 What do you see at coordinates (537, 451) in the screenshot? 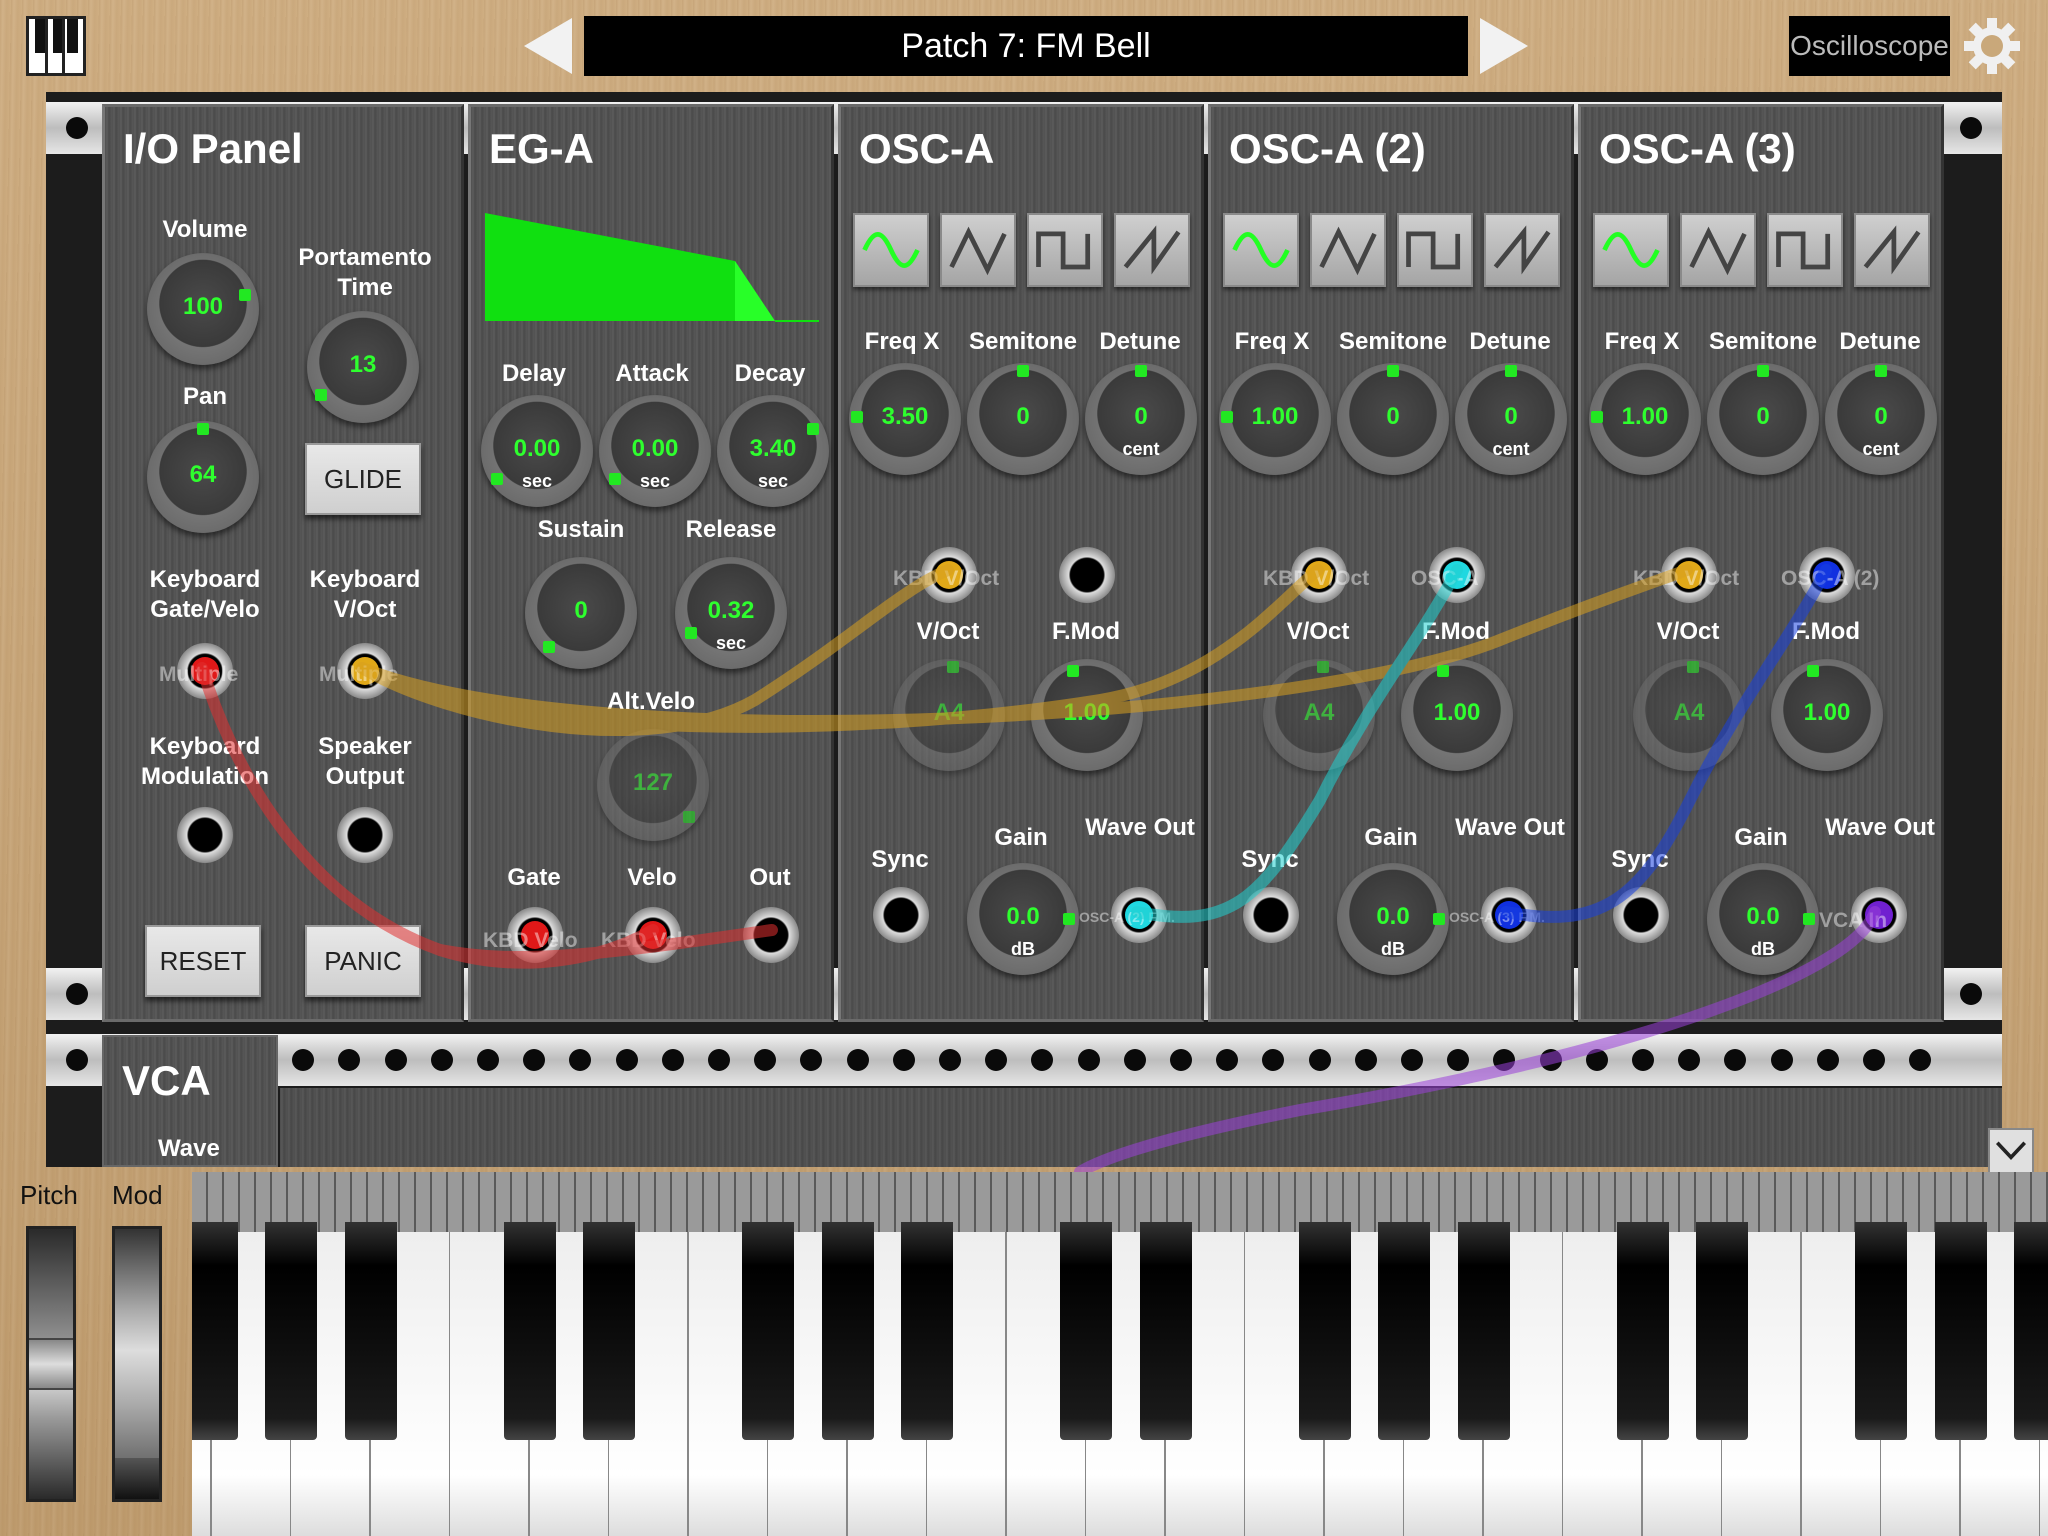
I see `delay-knob: 0.00 sec` at bounding box center [537, 451].